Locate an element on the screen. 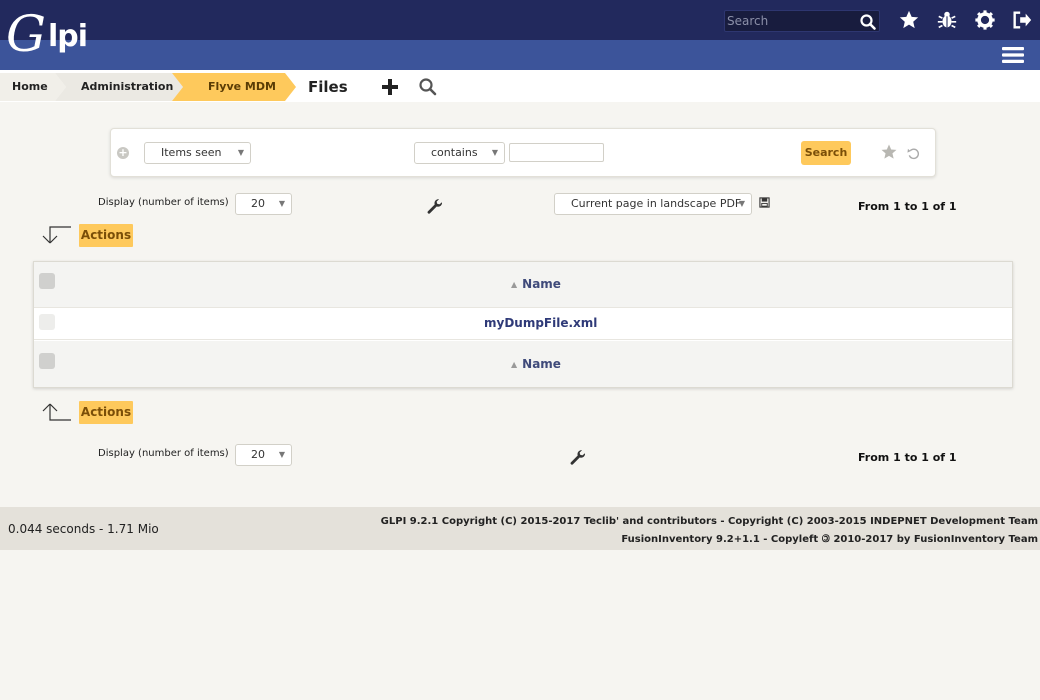 This screenshot has height=700, width=1040. export-format-select: Current page in landscape PDF ▼ is located at coordinates (653, 204).